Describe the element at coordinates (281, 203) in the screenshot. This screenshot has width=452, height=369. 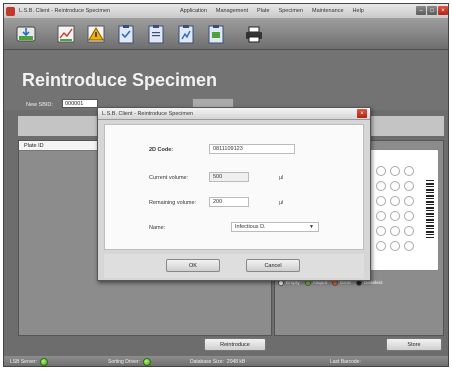
I see `remaining-volume-unit: µl` at that location.